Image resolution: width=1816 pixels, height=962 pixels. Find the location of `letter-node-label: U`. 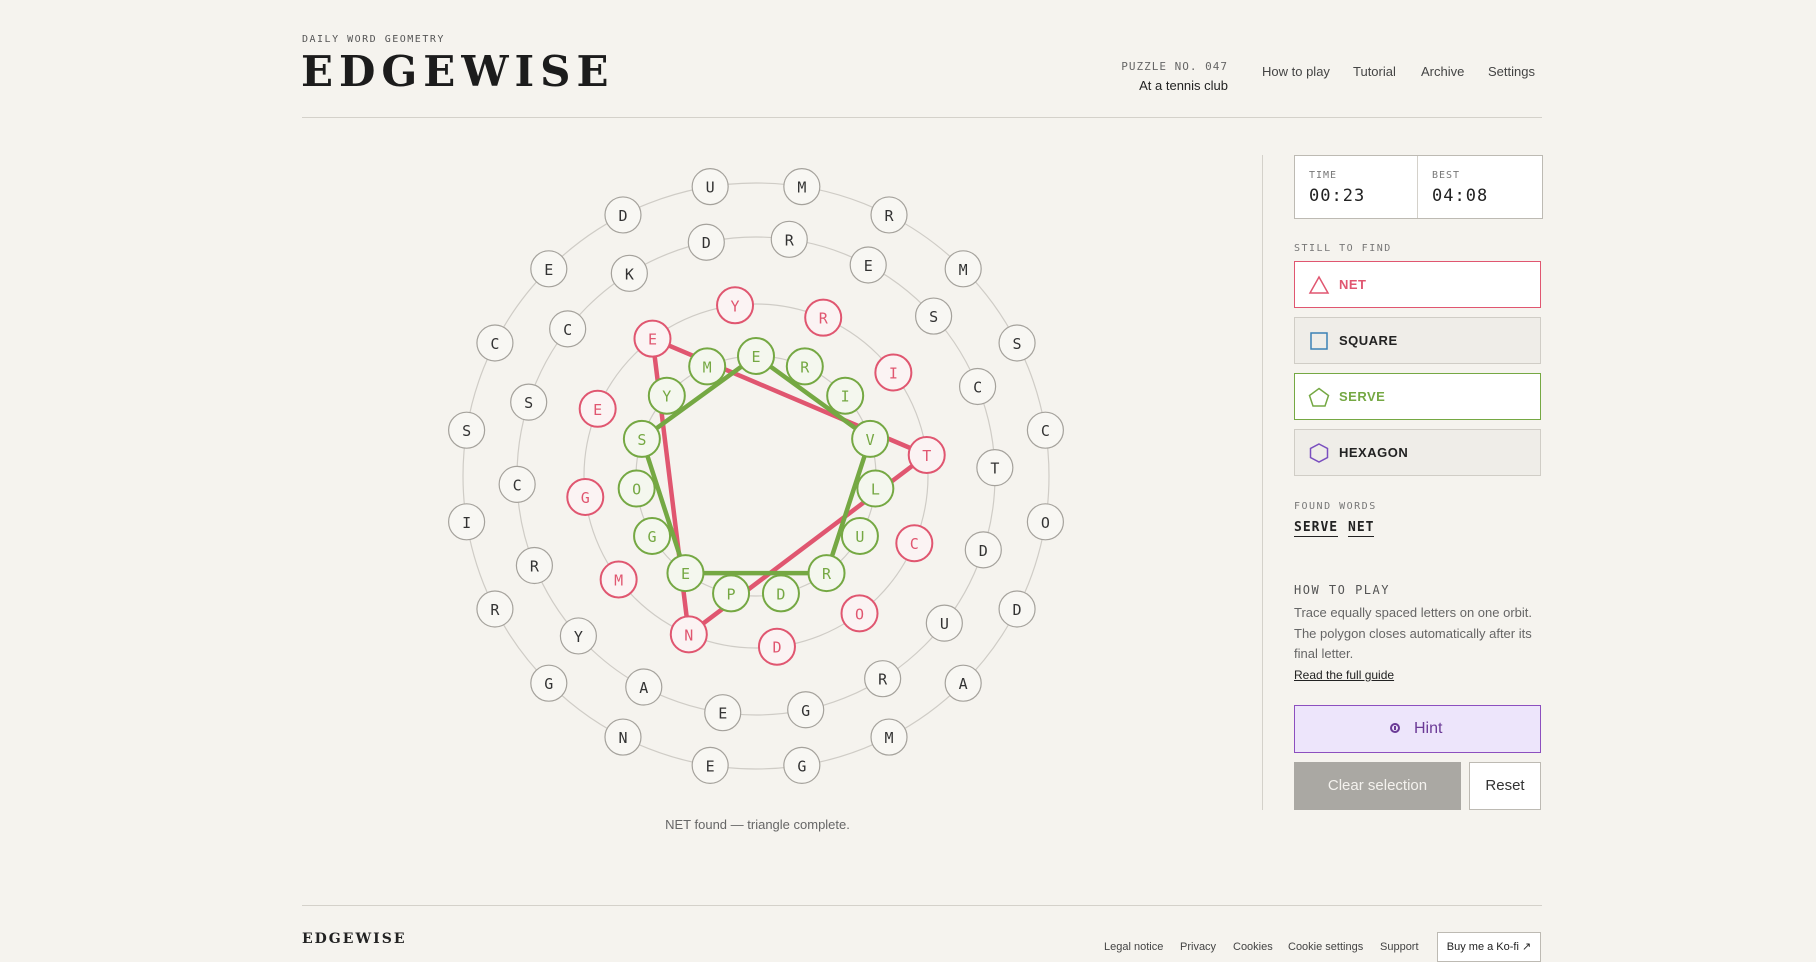

letter-node-label: U is located at coordinates (859, 537).